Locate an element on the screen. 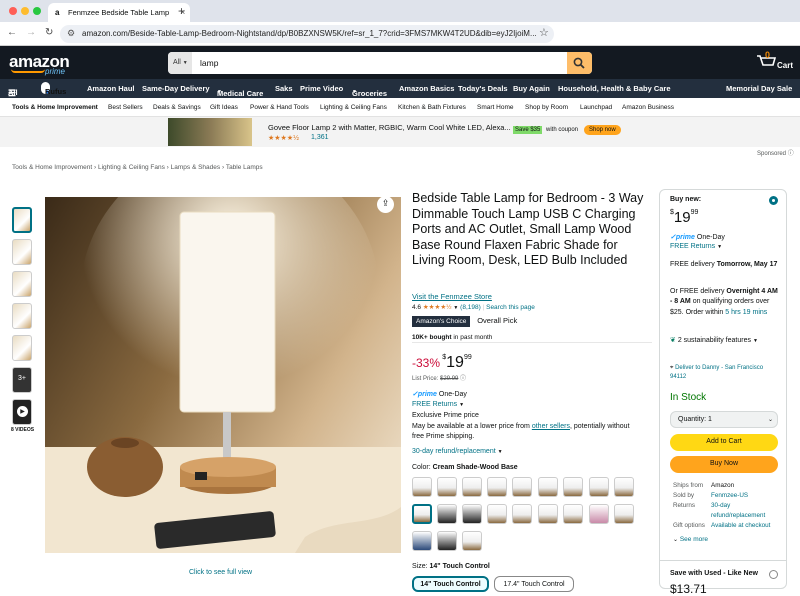  ad-rating-count: 1,361 is located at coordinates (320, 137).